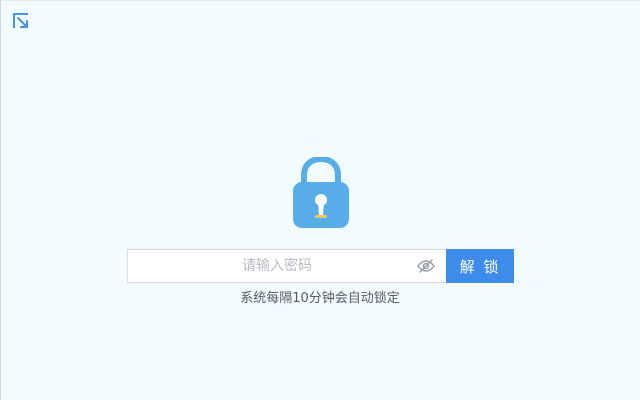 This screenshot has width=640, height=400. I want to click on eye-off-icon, so click(426, 266).